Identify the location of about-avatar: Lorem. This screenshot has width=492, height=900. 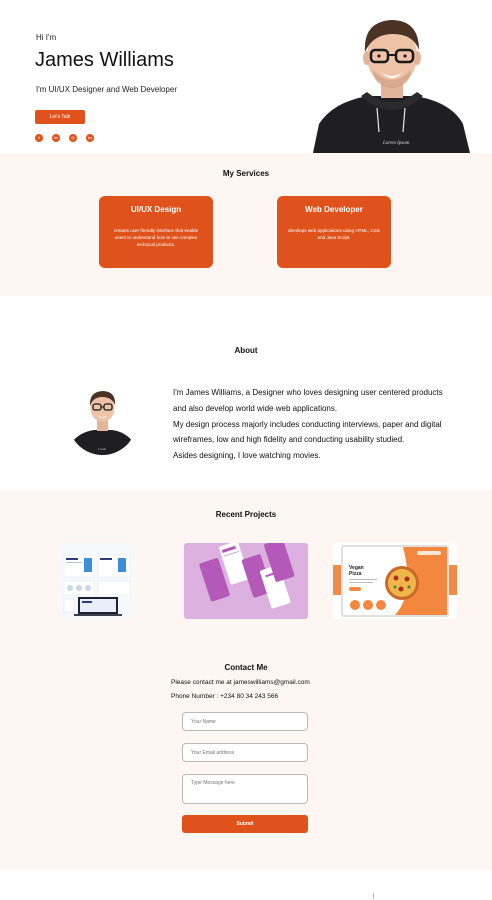
(102, 420).